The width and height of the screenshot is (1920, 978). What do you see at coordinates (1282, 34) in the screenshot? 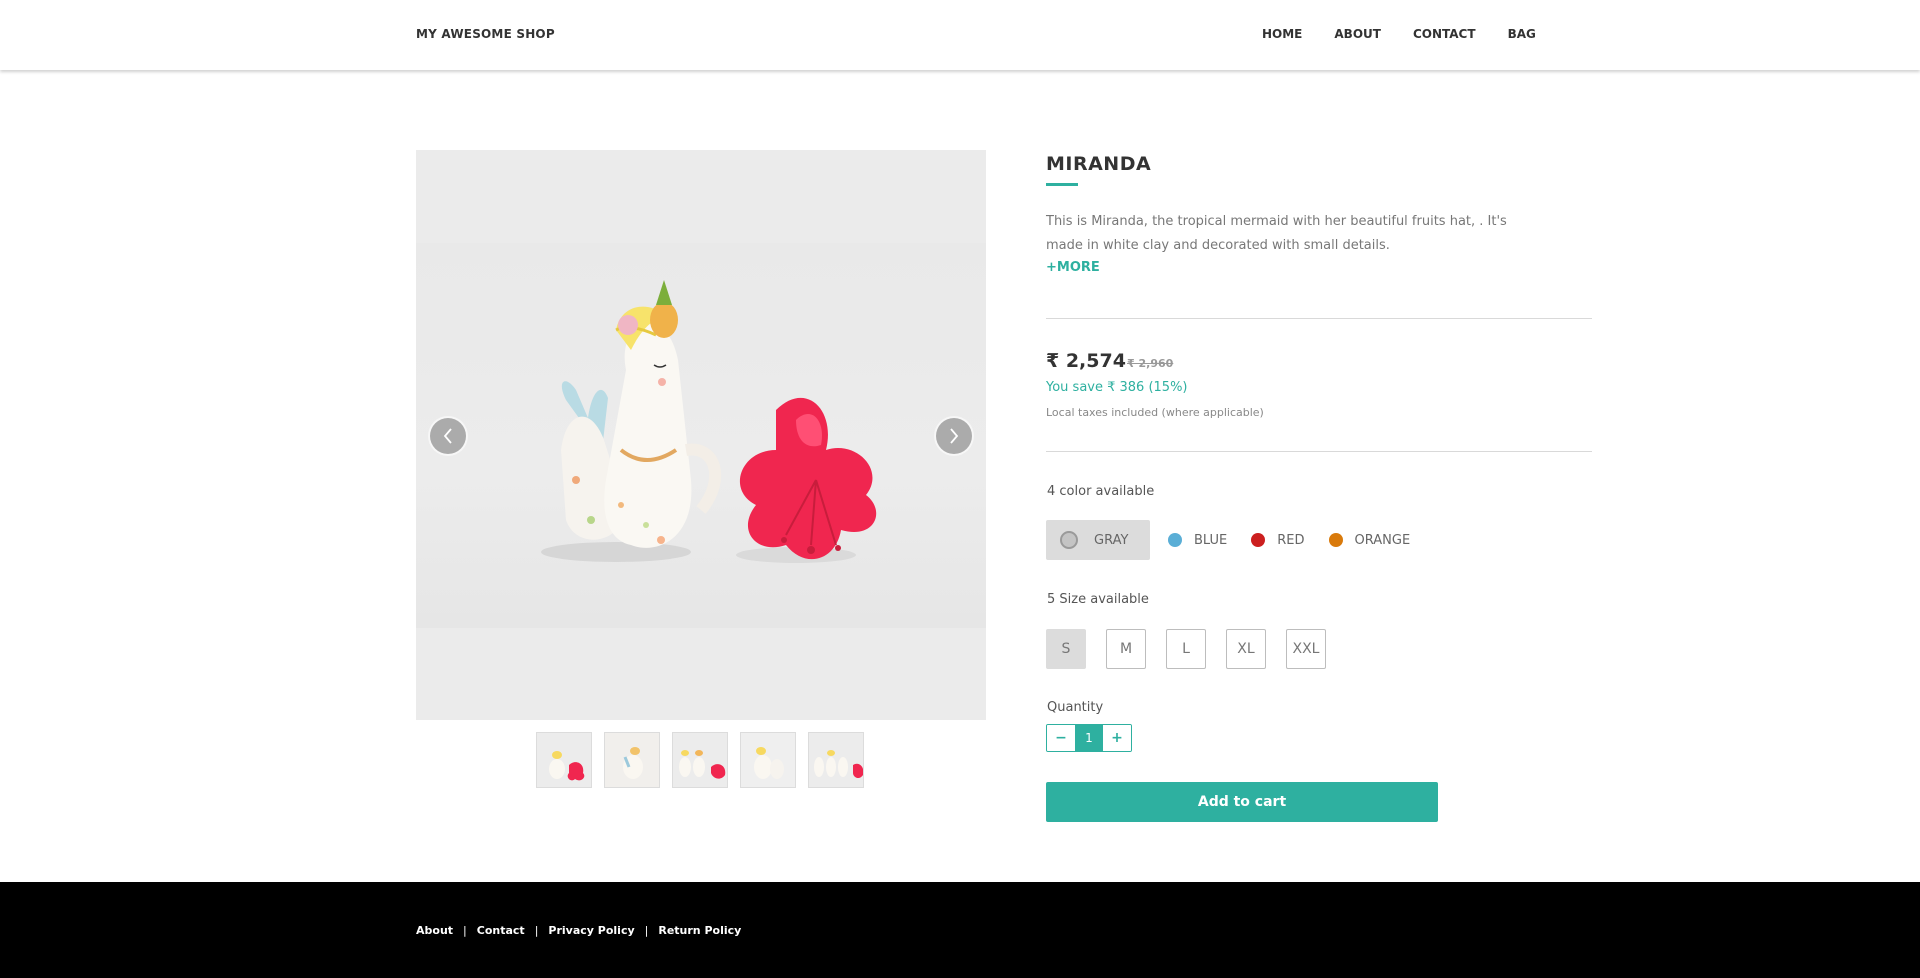
I see `nav-home: HOME` at bounding box center [1282, 34].